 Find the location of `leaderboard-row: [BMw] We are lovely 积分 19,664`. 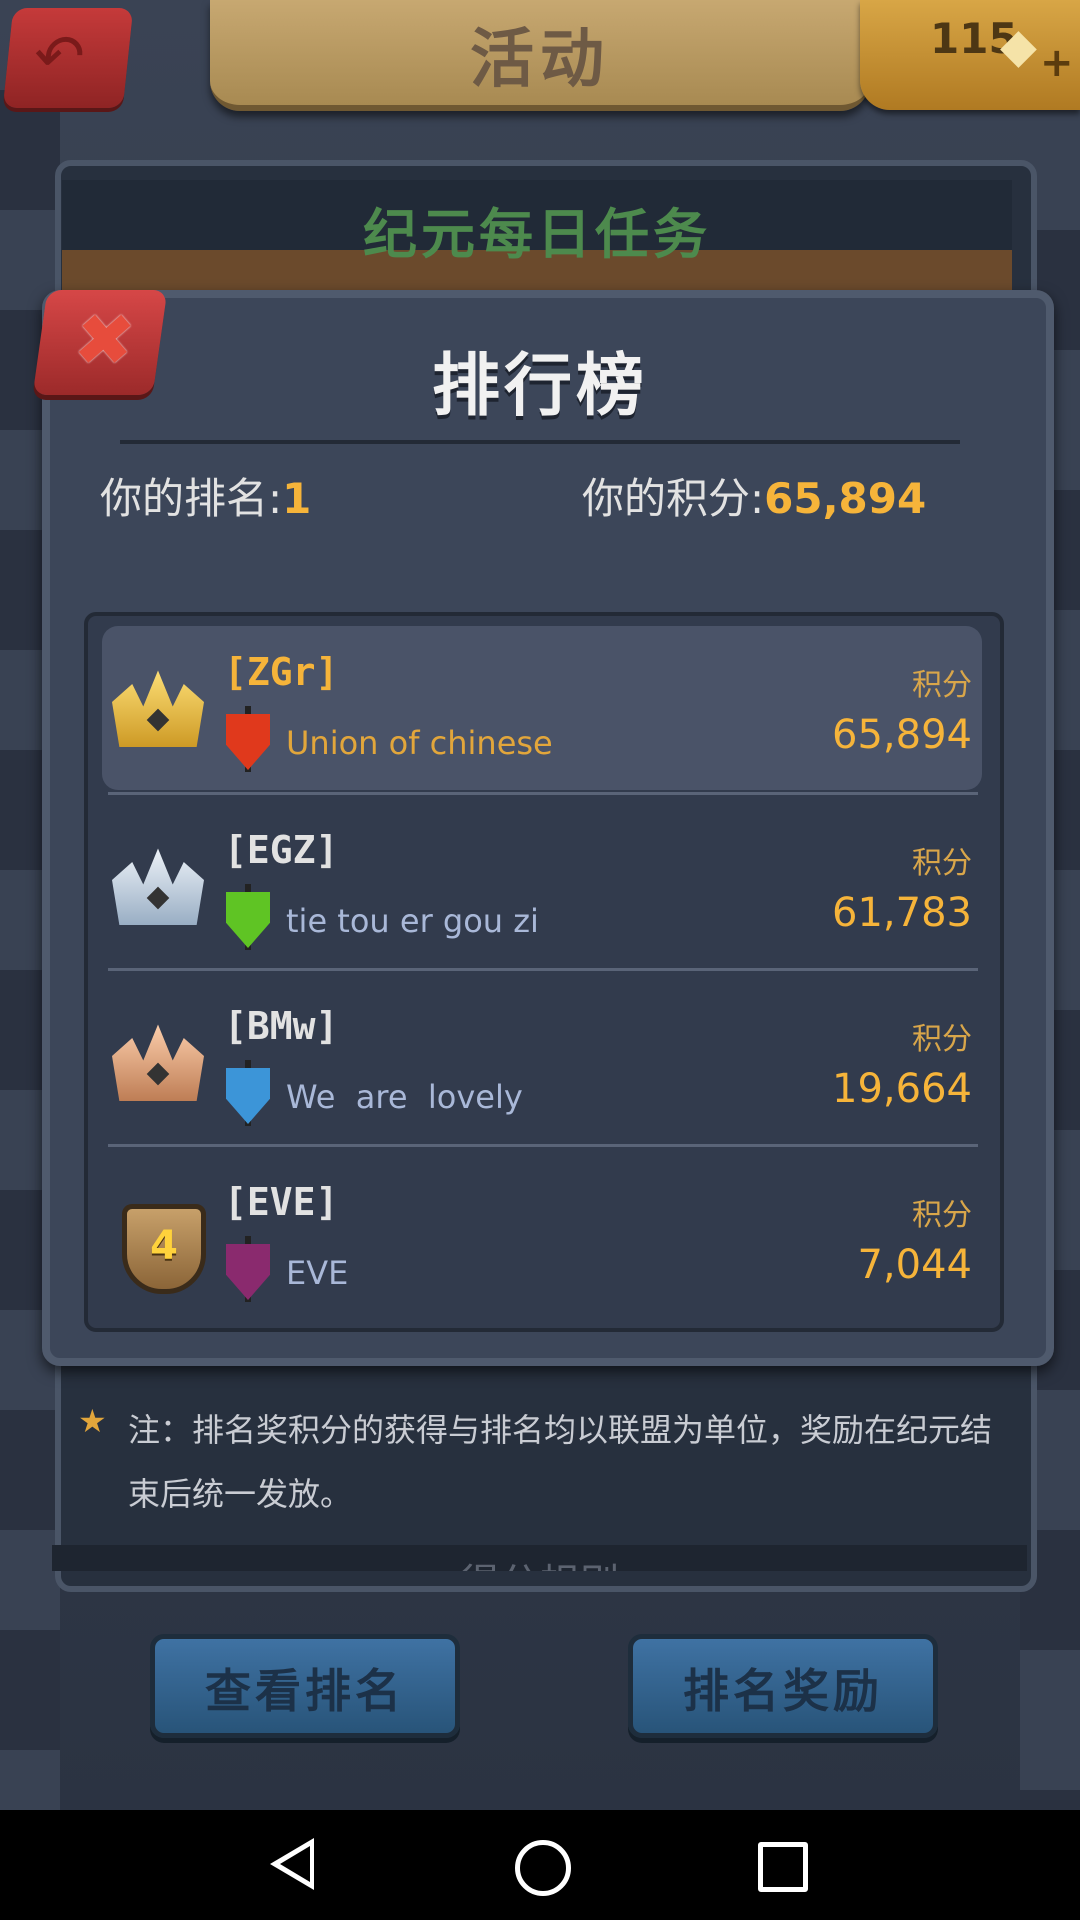

leaderboard-row: [BMw] We are lovely 积分 19,664 is located at coordinates (542, 1062).